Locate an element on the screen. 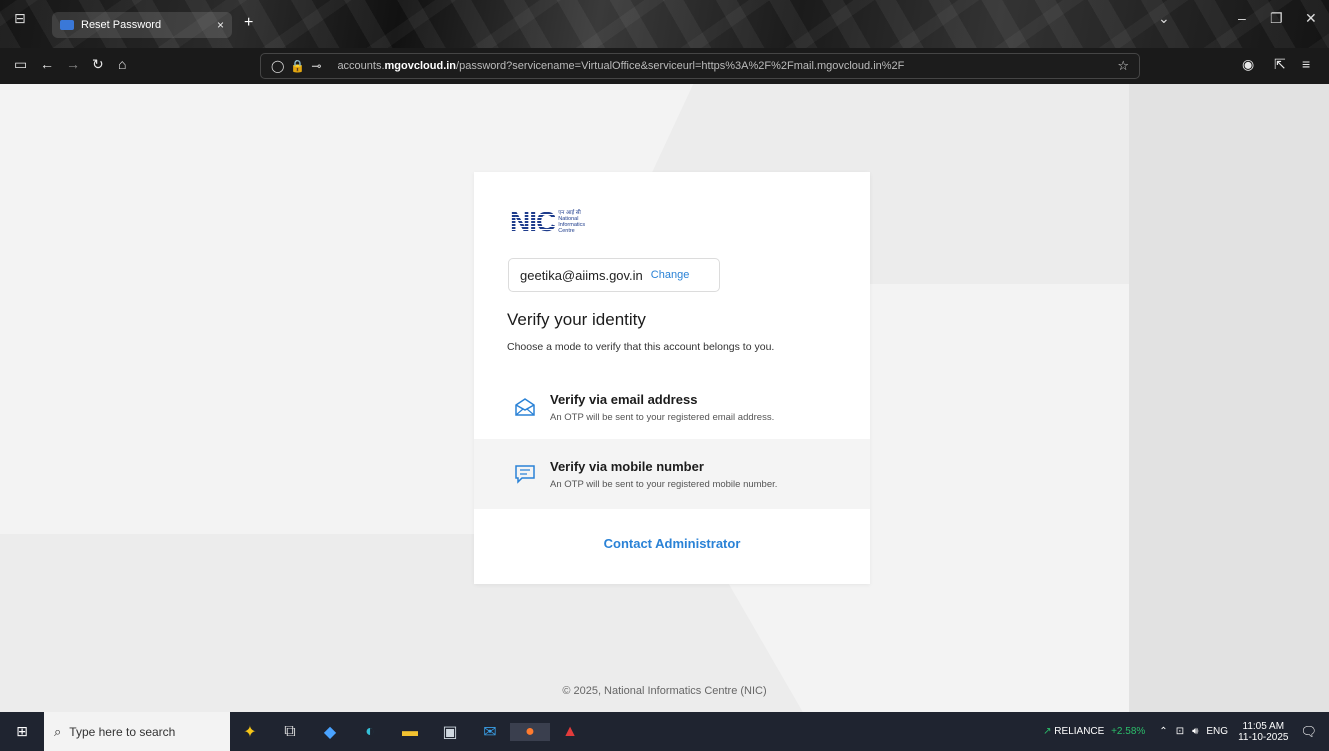  envelope-icon is located at coordinates (525, 407).